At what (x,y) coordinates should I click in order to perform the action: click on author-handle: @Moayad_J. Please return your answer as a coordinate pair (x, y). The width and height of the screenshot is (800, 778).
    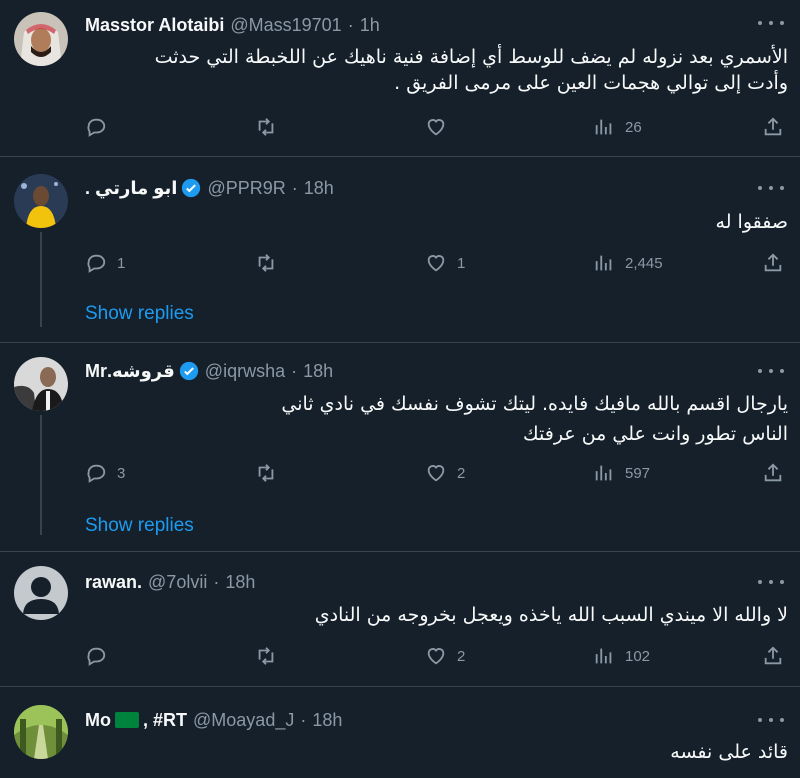
    Looking at the image, I should click on (243, 720).